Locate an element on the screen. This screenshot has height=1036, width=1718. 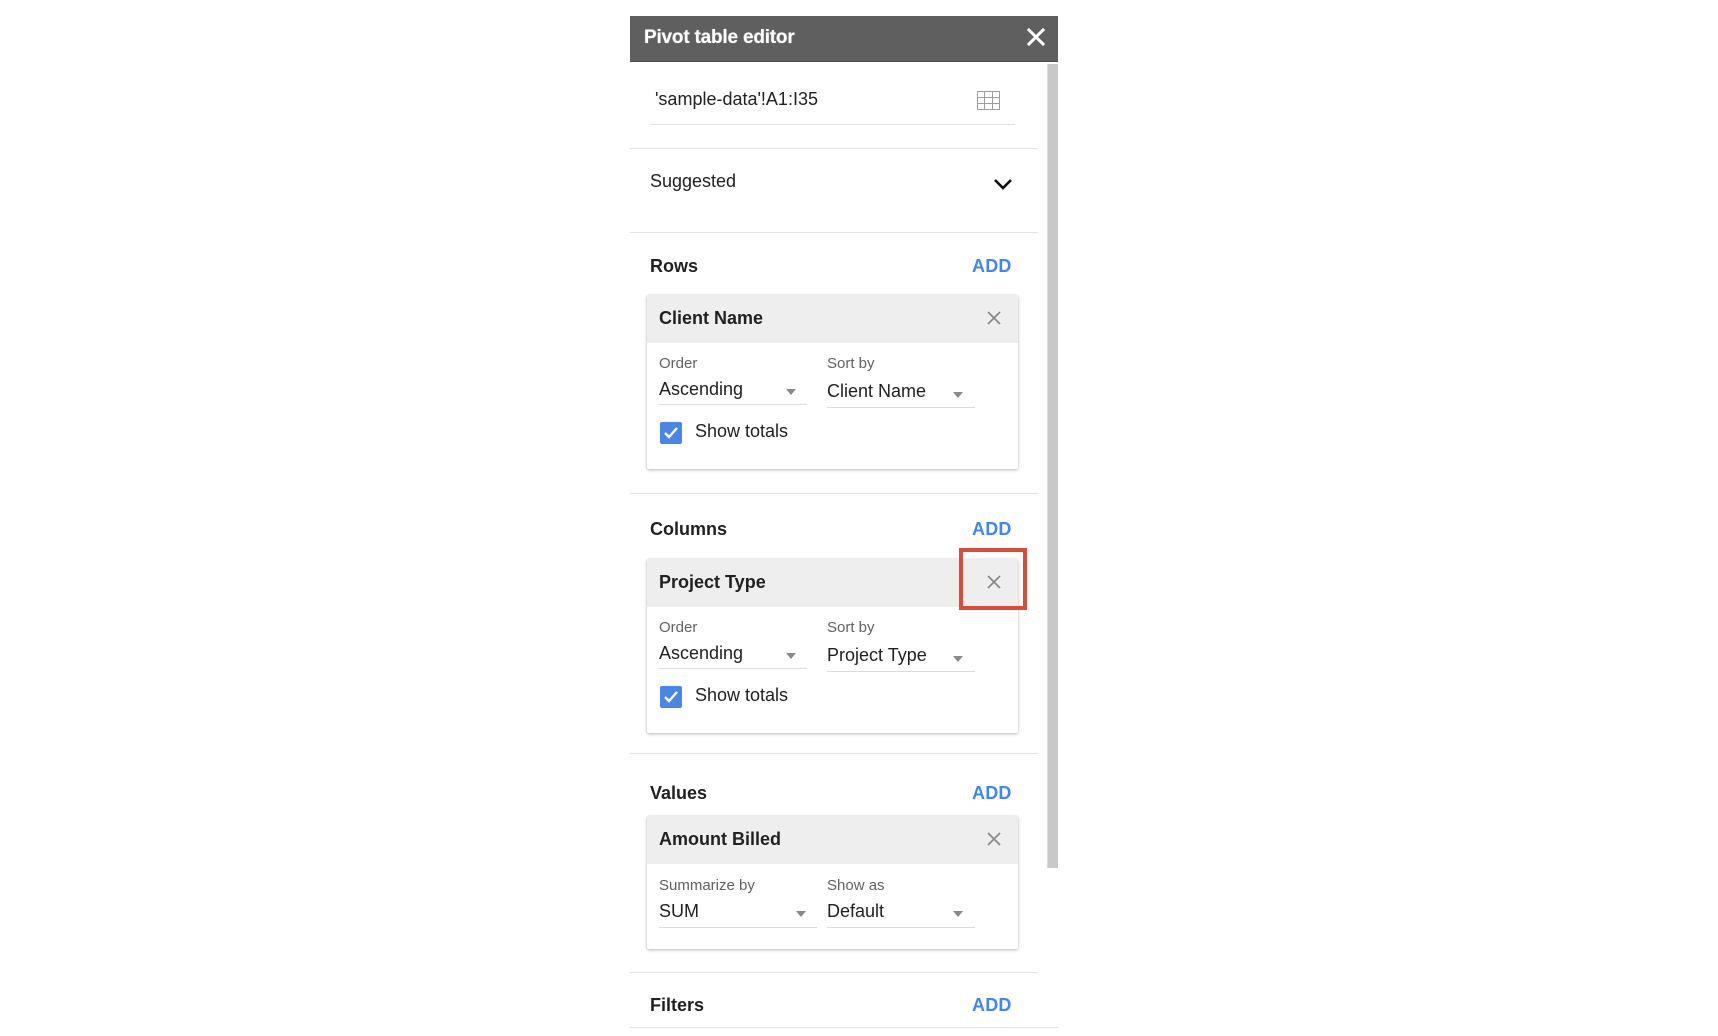
filters-add-button: ADD is located at coordinates (992, 1005).